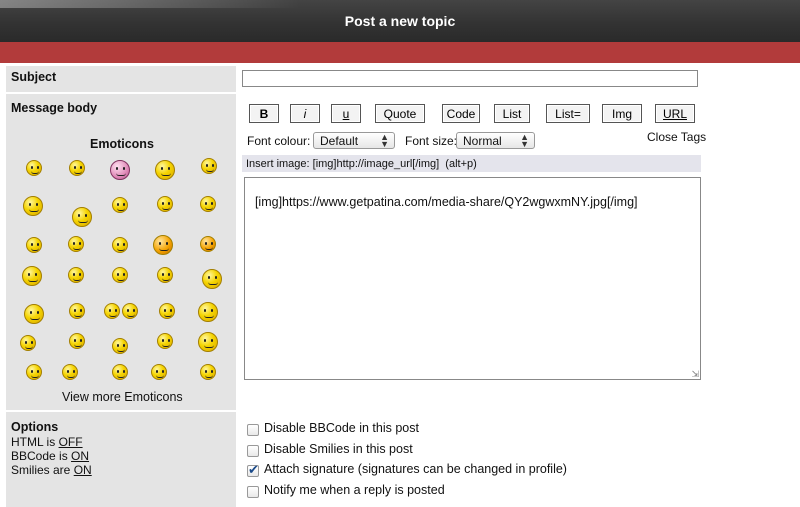 This screenshot has width=800, height=507. What do you see at coordinates (354, 490) in the screenshot?
I see `notify-reply-label: Notify me when a reply is posted` at bounding box center [354, 490].